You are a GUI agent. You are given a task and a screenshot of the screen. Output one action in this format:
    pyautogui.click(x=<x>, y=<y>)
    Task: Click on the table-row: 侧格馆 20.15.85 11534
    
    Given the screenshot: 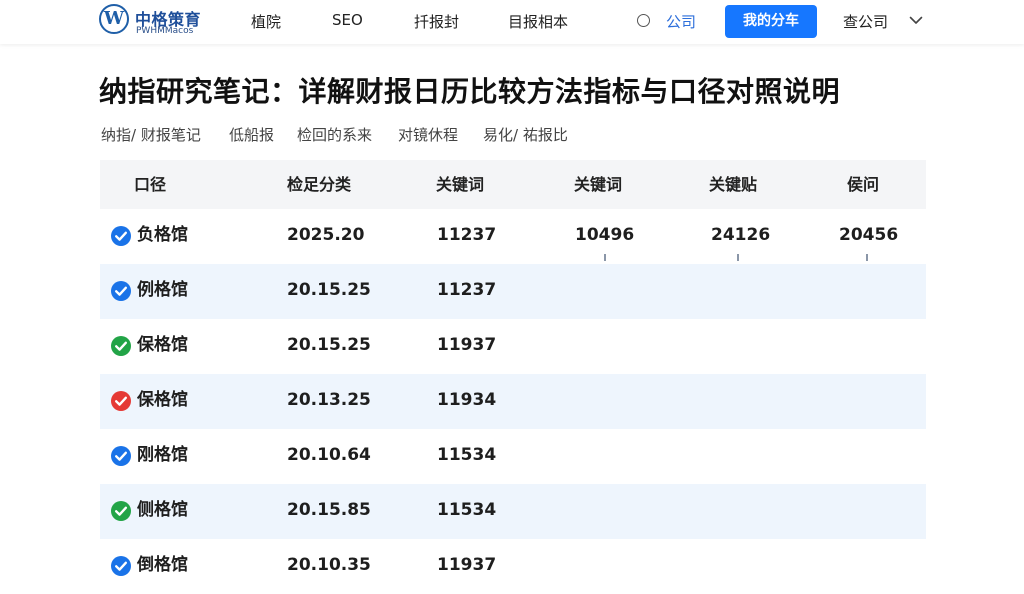 What is the action you would take?
    pyautogui.click(x=513, y=511)
    